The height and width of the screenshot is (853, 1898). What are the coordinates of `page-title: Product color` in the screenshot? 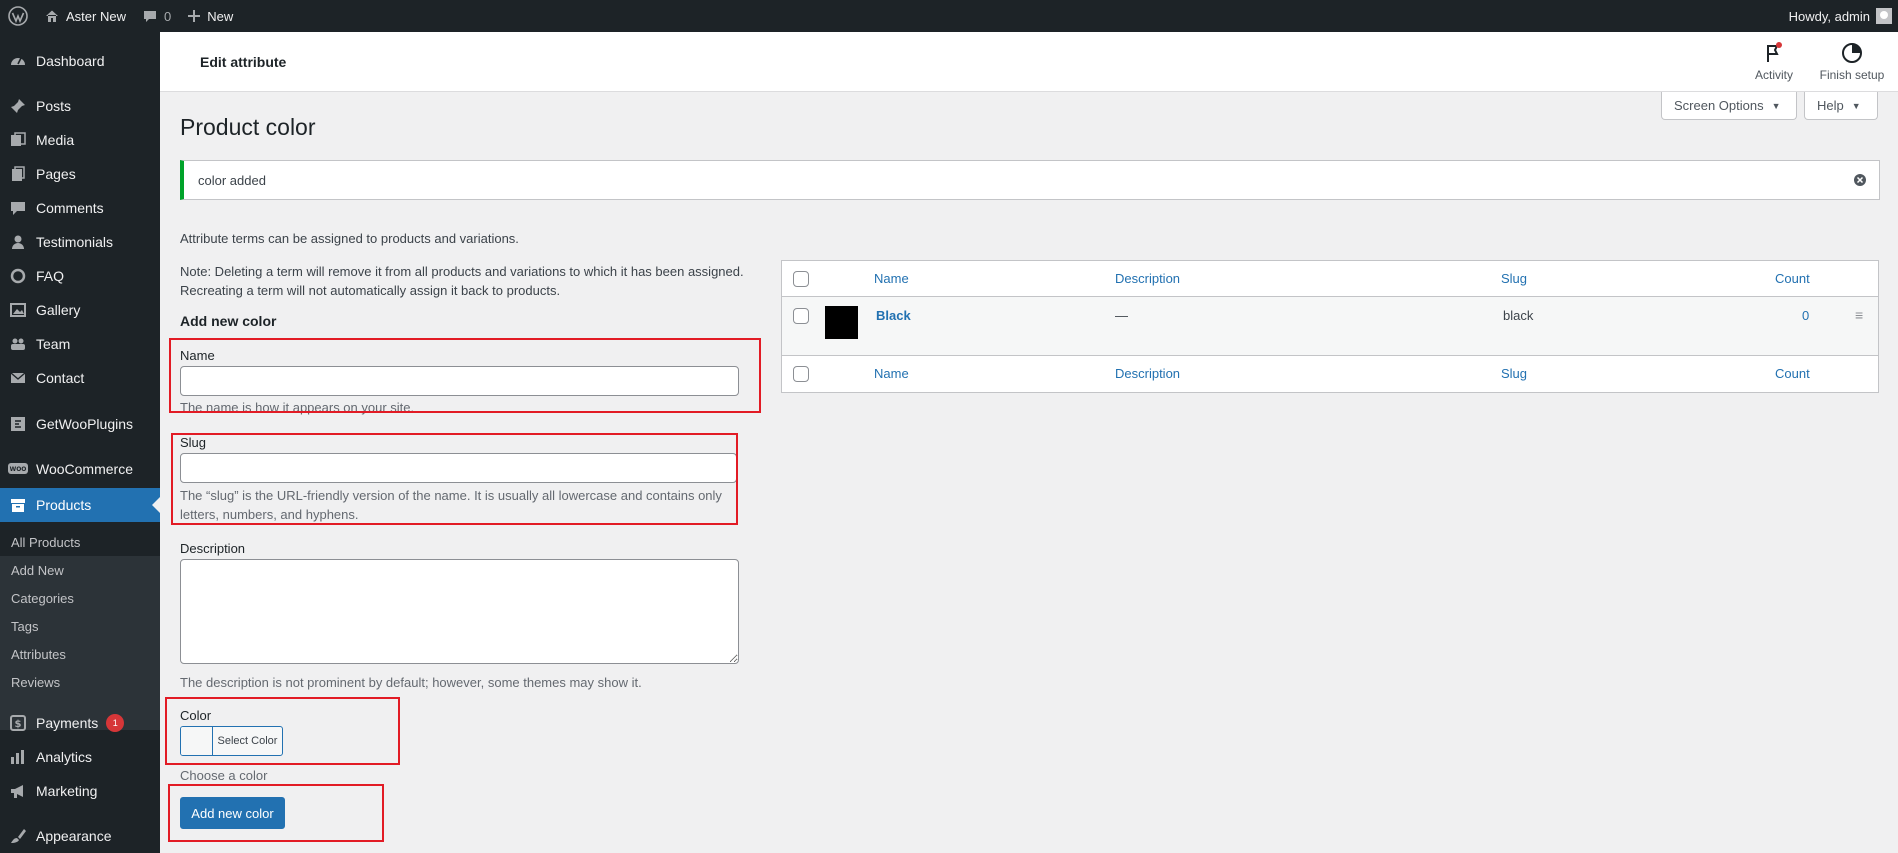 It's located at (248, 127).